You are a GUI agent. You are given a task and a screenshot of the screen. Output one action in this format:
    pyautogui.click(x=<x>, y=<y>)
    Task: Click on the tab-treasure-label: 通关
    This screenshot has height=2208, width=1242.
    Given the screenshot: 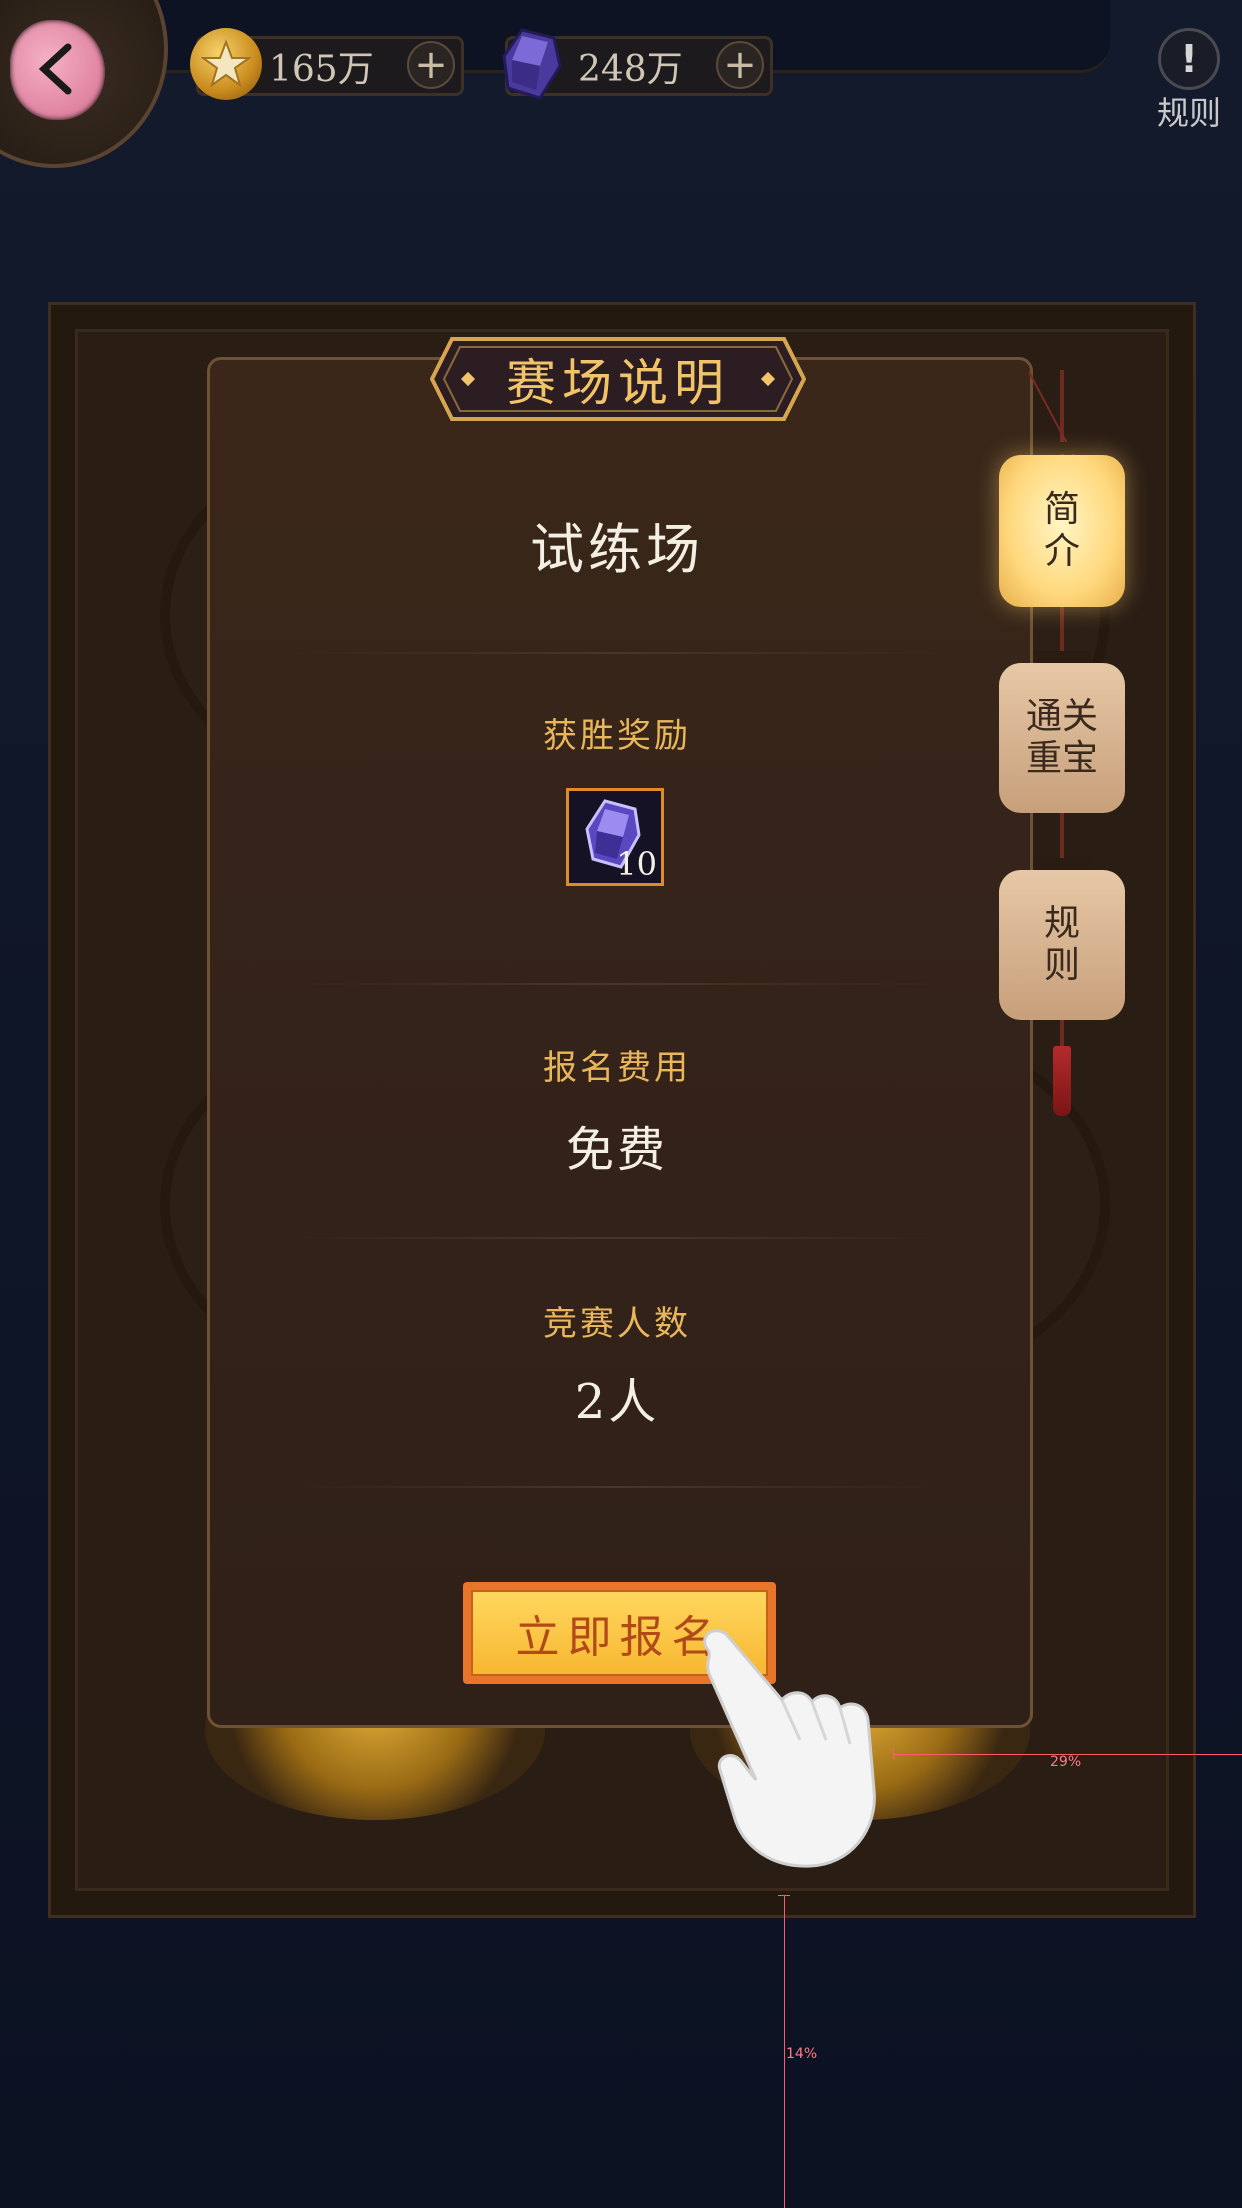 What is the action you would take?
    pyautogui.click(x=1061, y=716)
    